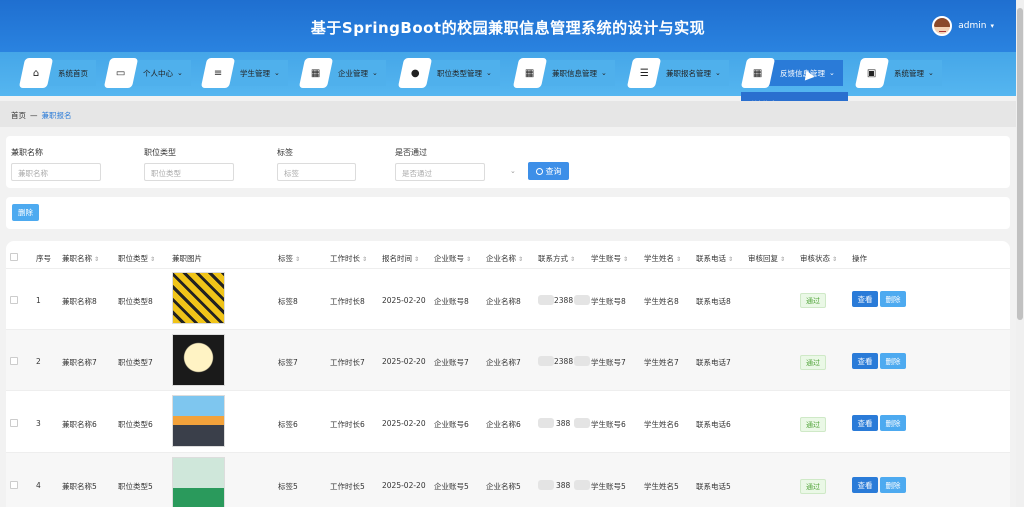  What do you see at coordinates (56, 172) in the screenshot?
I see `name-input: 兼职名称` at bounding box center [56, 172].